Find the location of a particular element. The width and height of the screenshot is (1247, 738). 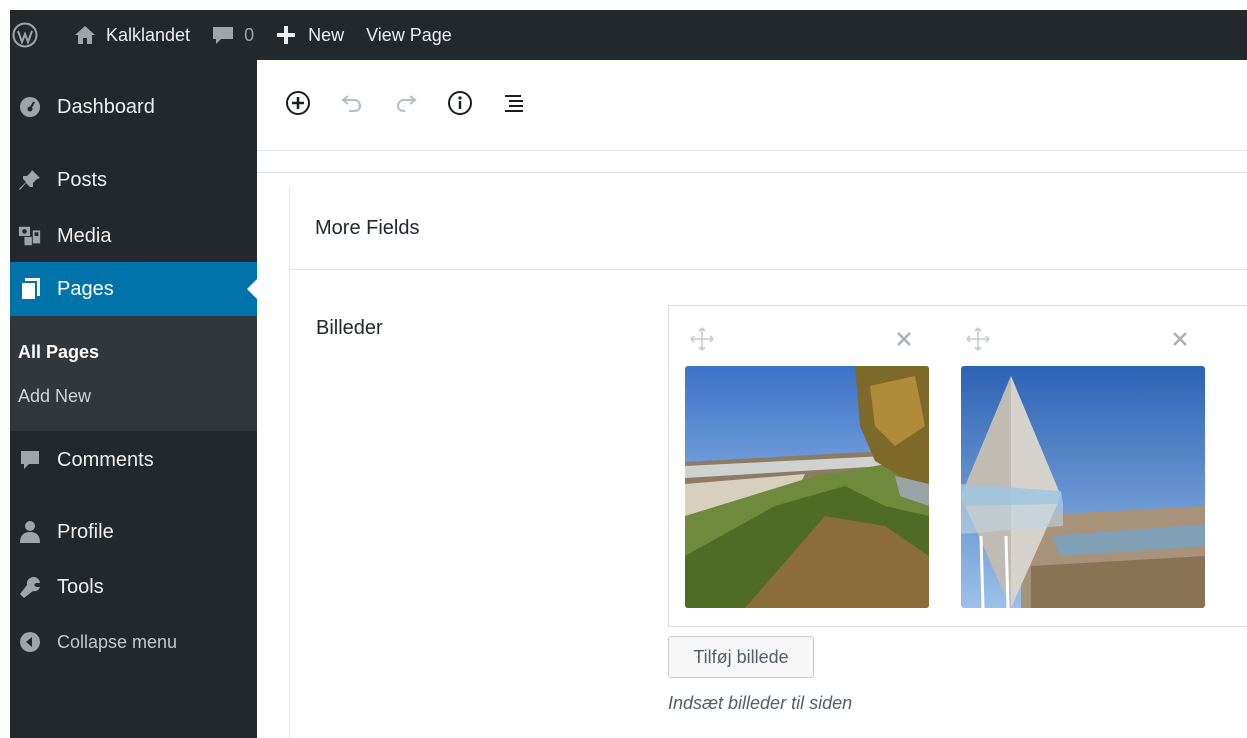

site-name-link: Kalklandet is located at coordinates (132, 35).